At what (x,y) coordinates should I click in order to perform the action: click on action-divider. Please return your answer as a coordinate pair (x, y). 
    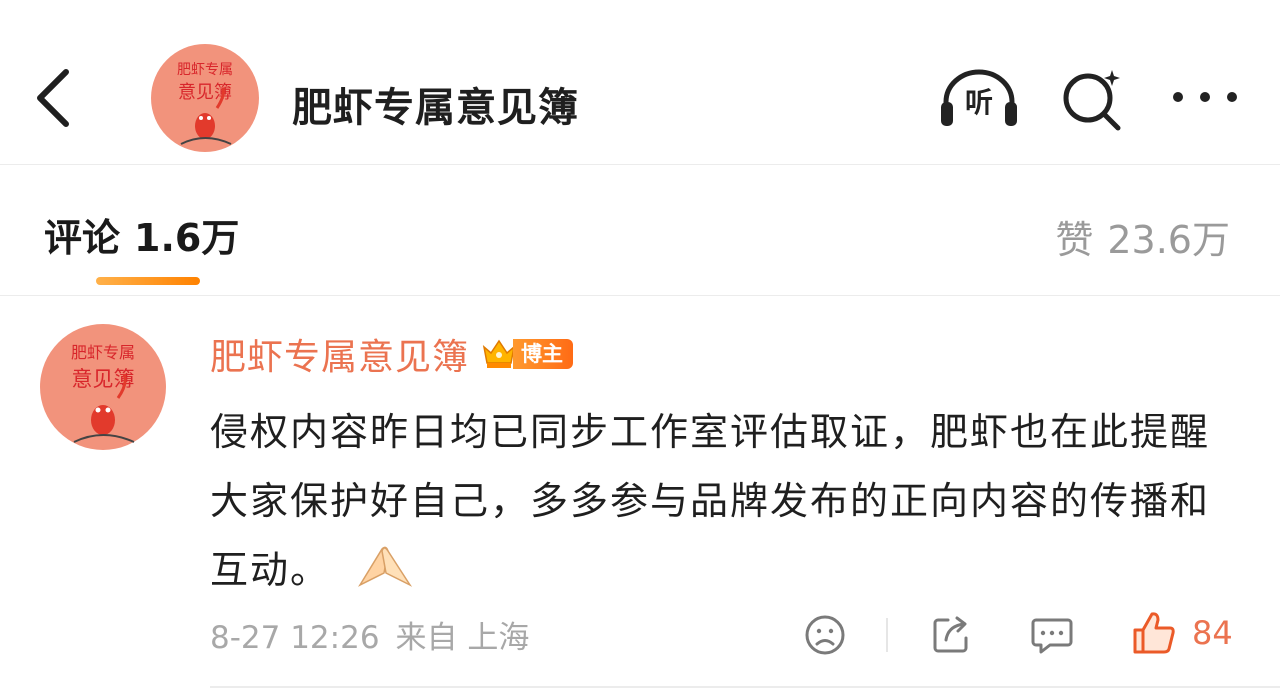
    Looking at the image, I should click on (887, 635).